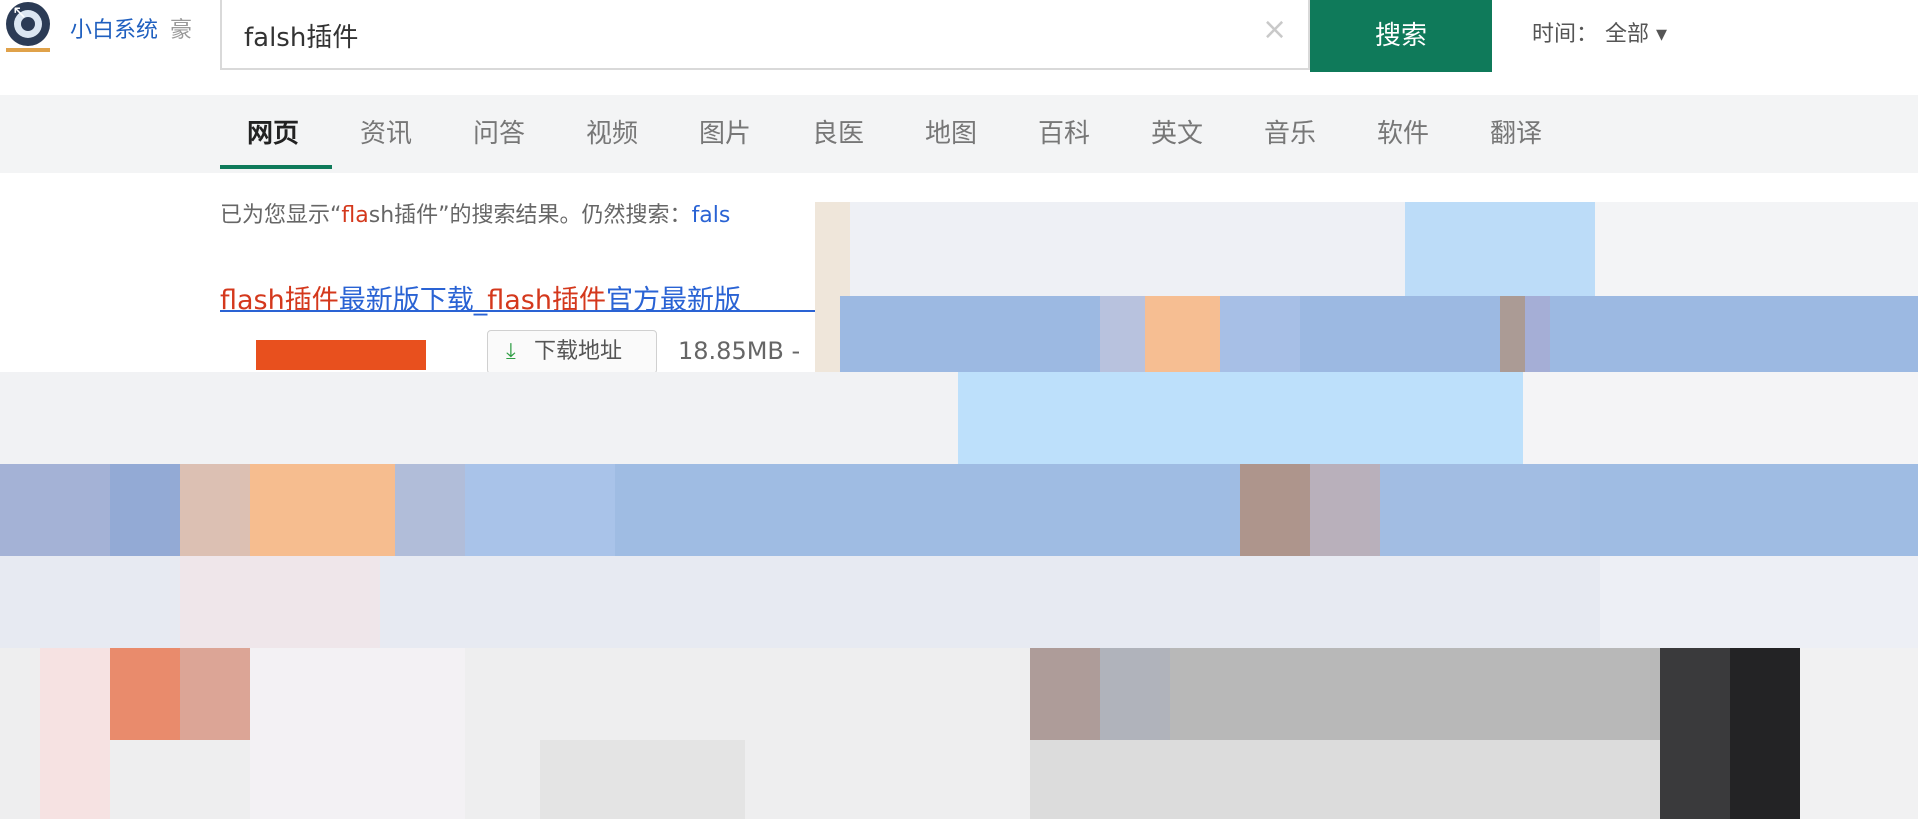 The image size is (1918, 819). What do you see at coordinates (1565, 34) in the screenshot?
I see `time-filter-label: 时间：` at bounding box center [1565, 34].